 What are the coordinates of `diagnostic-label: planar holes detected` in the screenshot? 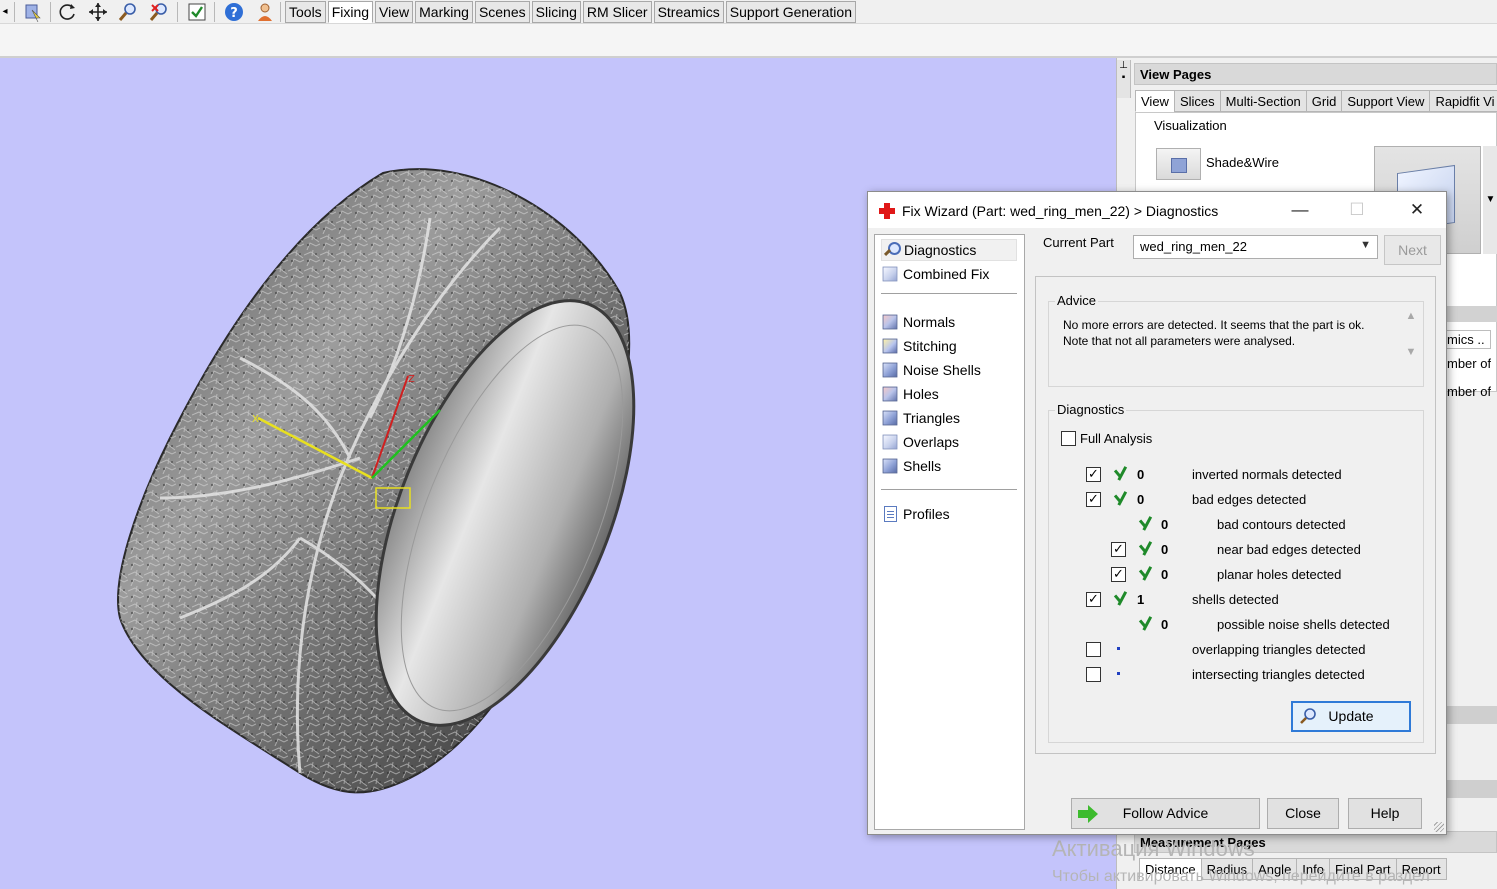 It's located at (1279, 574).